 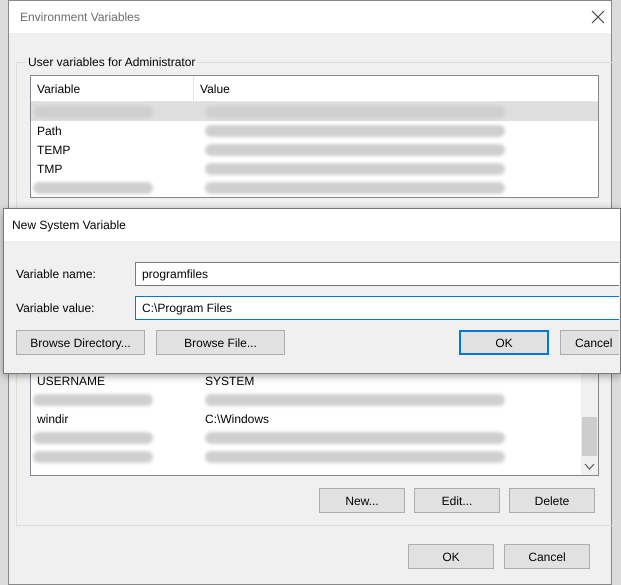 I want to click on dialog-title: New System Variable, so click(x=69, y=225).